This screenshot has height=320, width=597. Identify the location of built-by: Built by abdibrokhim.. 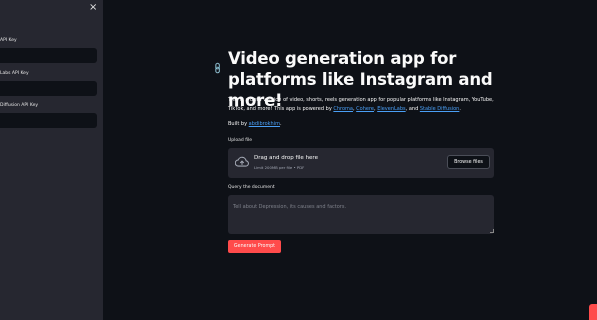
(255, 124).